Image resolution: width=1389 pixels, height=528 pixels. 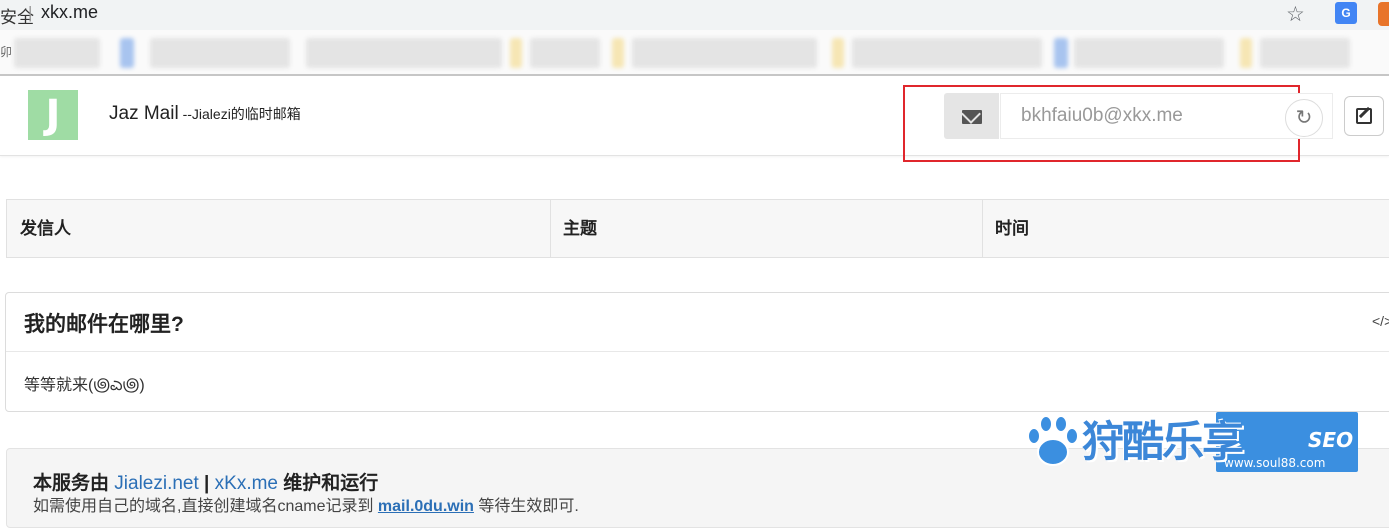 What do you see at coordinates (766, 228) in the screenshot?
I see `column-subject: 主题` at bounding box center [766, 228].